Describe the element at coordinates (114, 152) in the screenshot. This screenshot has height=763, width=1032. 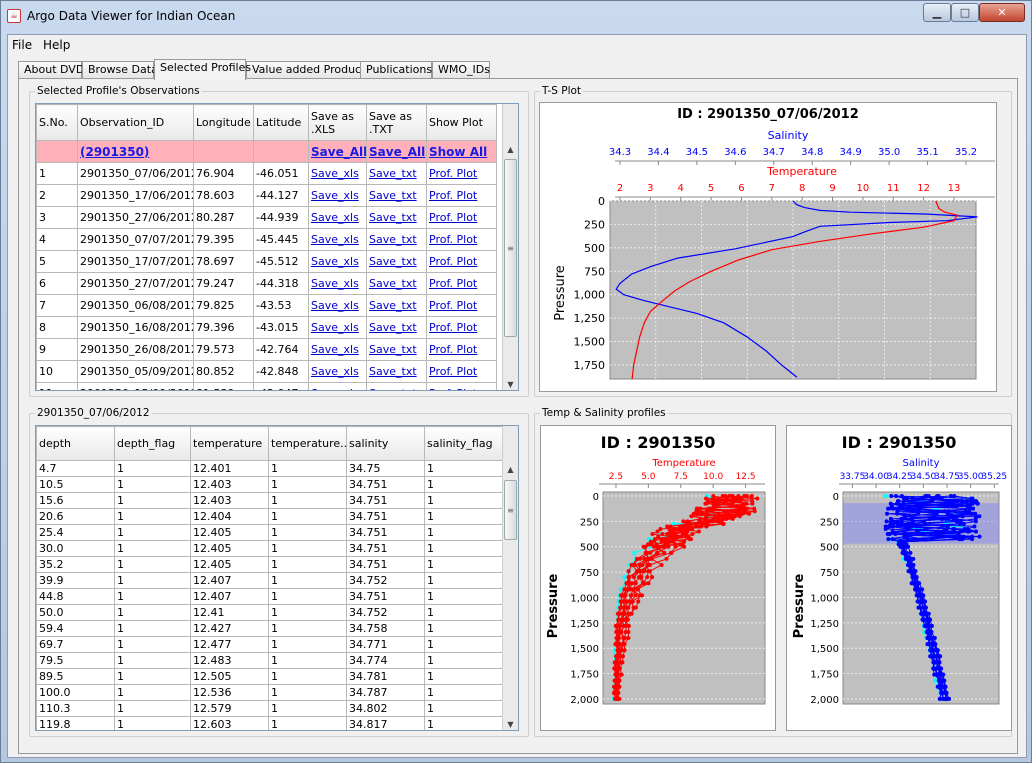
I see `summary-profile-id: (2901350)` at that location.